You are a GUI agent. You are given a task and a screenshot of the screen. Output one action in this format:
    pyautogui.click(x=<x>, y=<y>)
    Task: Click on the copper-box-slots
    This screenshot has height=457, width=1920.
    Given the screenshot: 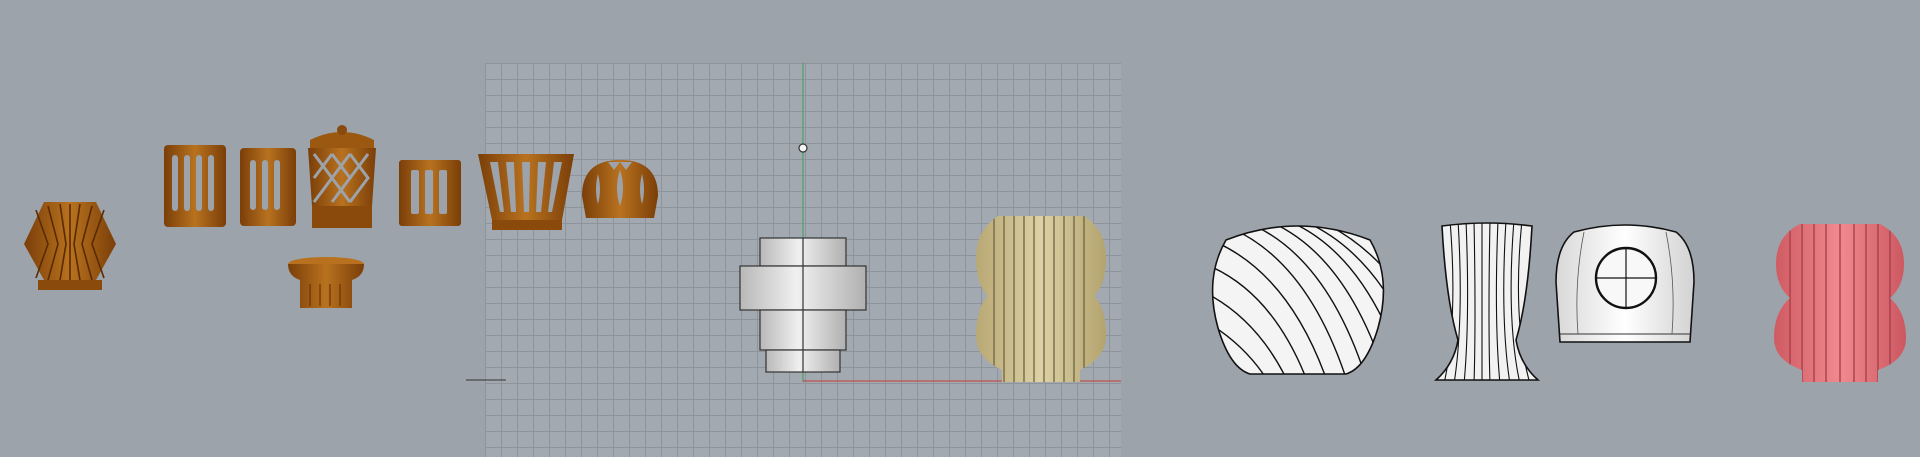 What is the action you would take?
    pyautogui.click(x=430, y=193)
    